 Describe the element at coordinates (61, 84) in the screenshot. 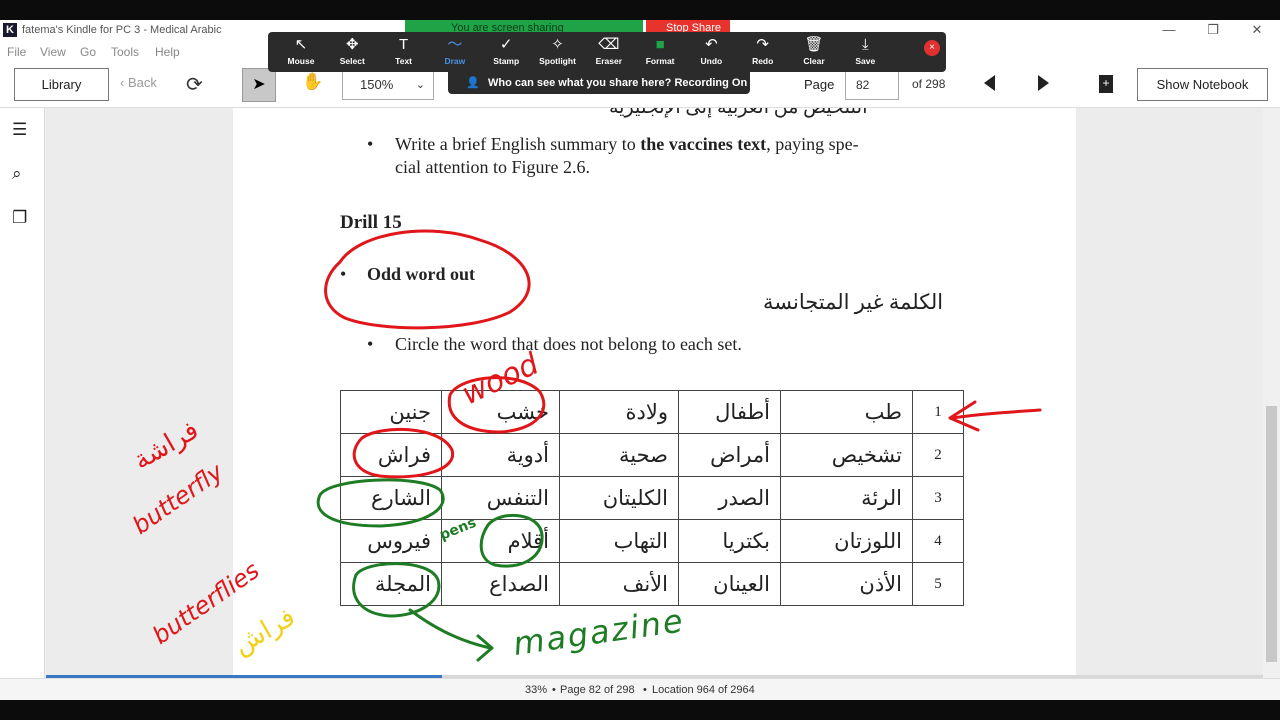

I see `library-button: Library` at that location.